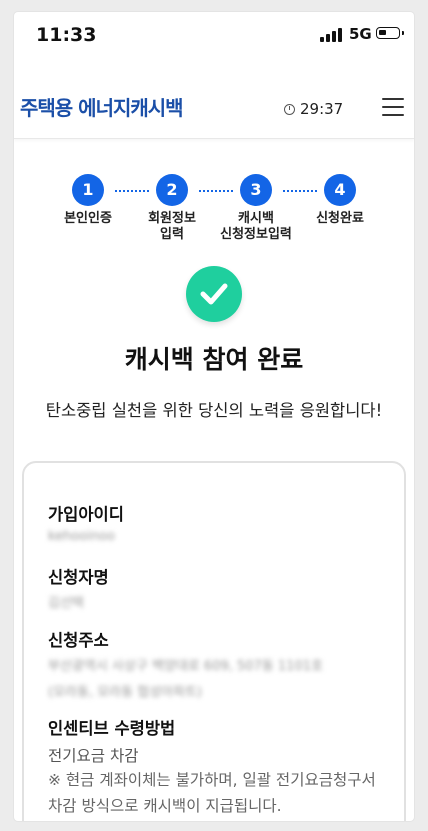  I want to click on step-number: 3, so click(256, 190).